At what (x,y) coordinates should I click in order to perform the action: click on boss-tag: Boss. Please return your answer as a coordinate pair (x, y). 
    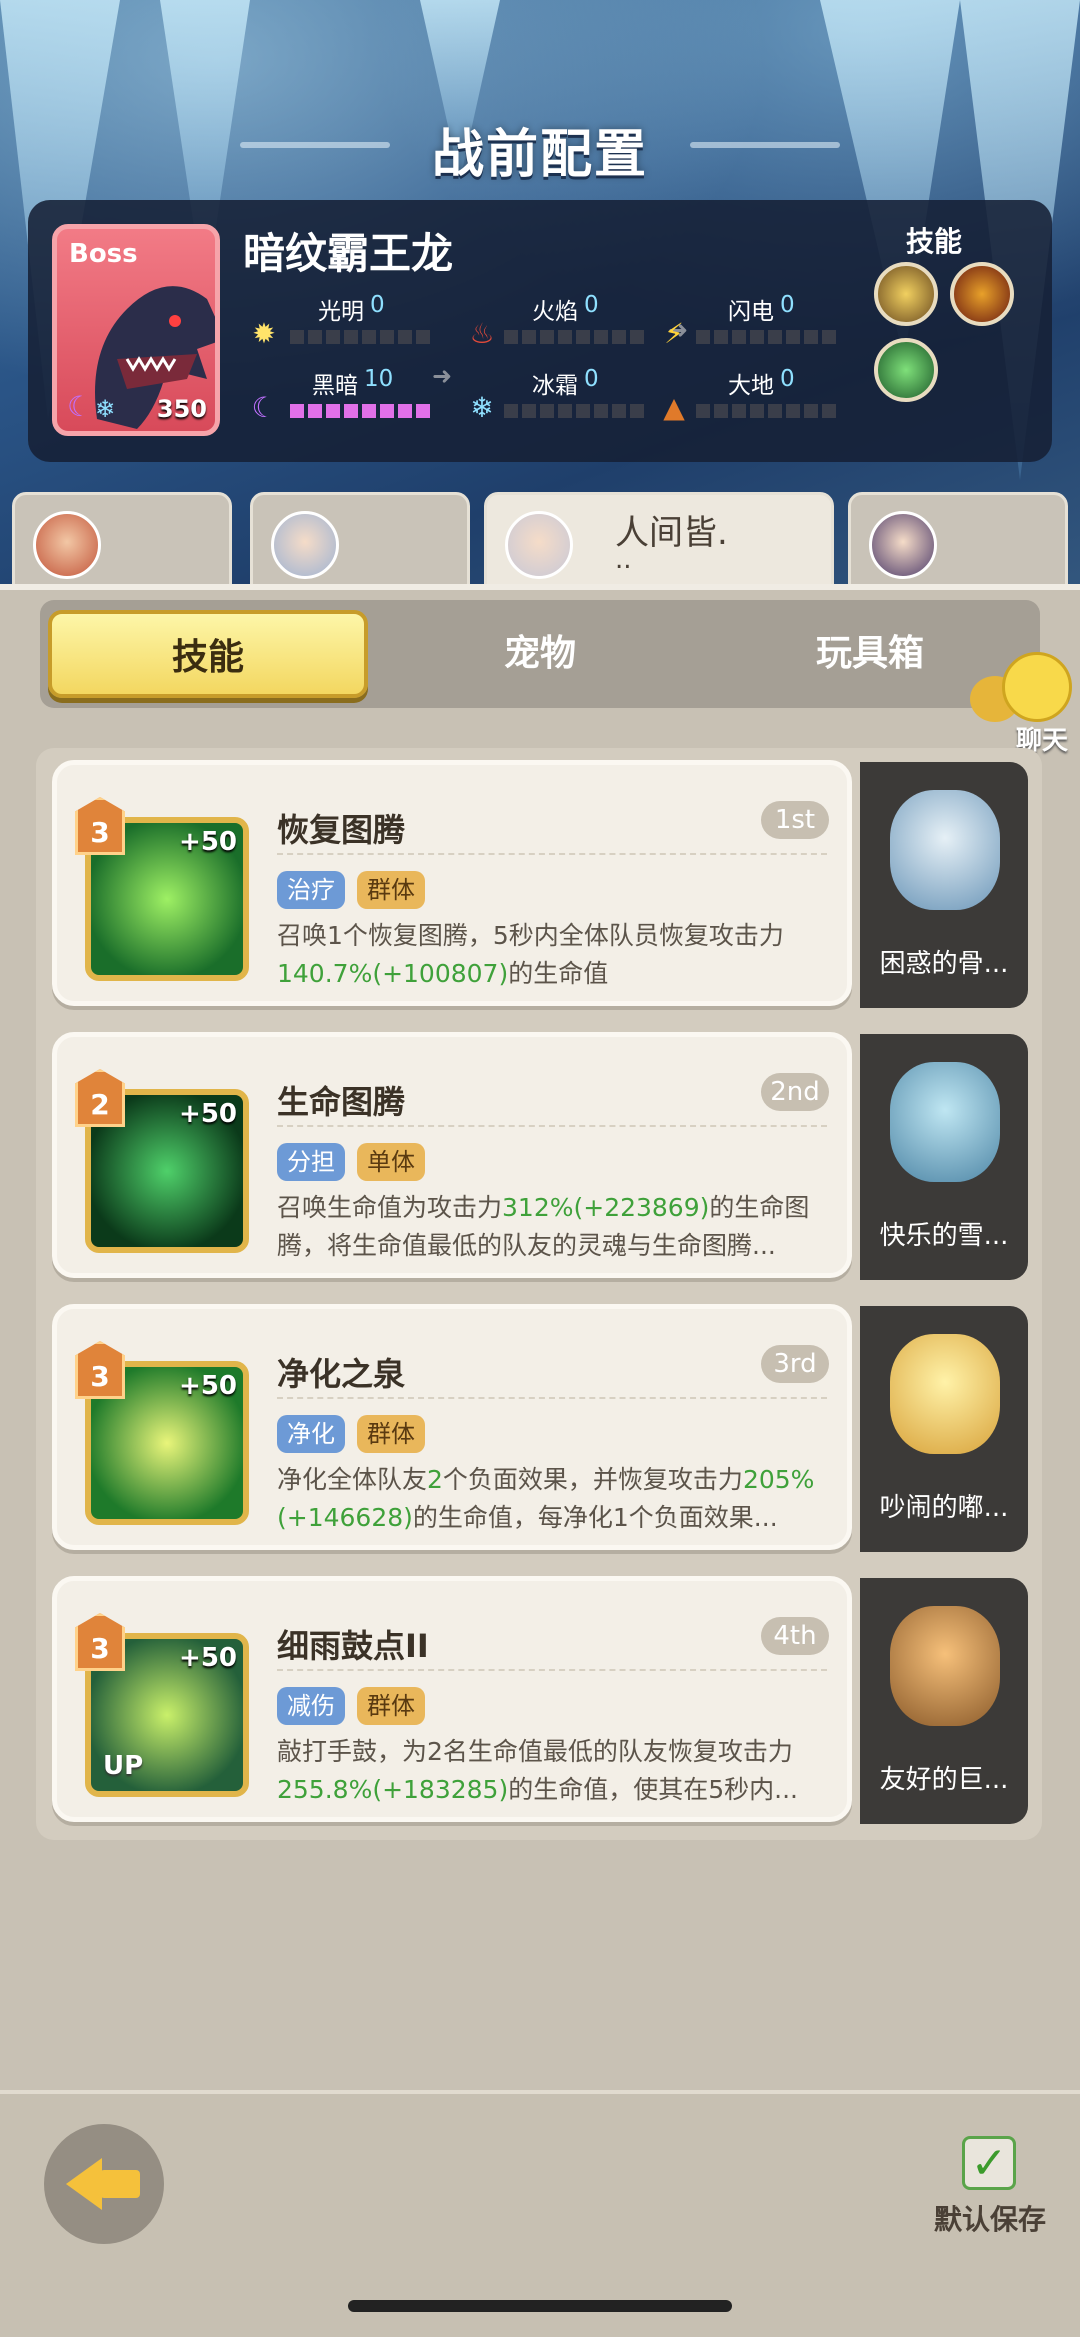
    Looking at the image, I should click on (103, 254).